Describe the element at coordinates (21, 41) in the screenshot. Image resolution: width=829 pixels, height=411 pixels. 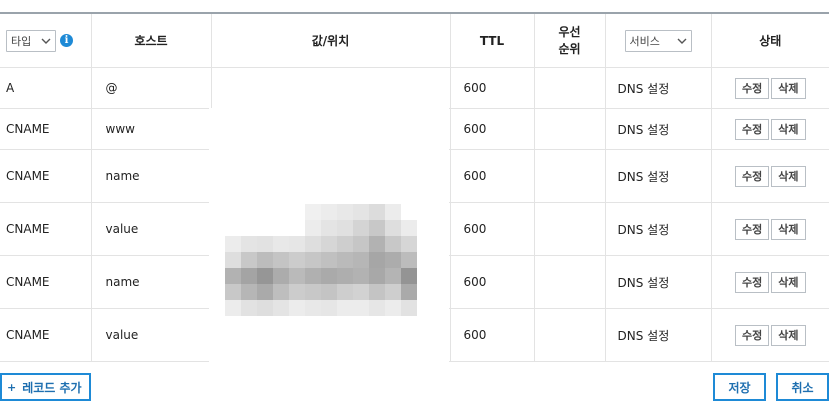
I see `type-filter-label: 타입` at that location.